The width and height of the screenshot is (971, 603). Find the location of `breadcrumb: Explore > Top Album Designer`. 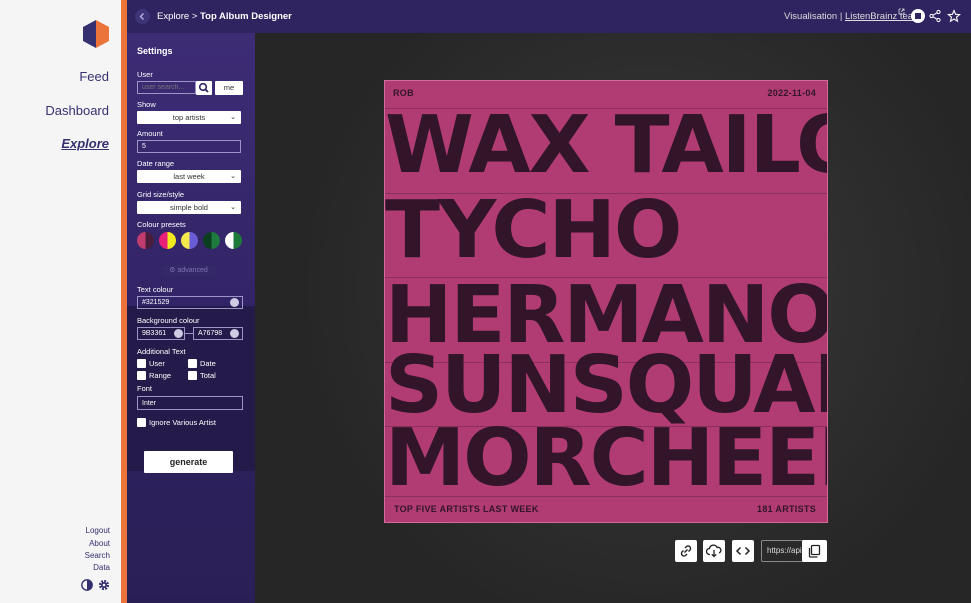

breadcrumb: Explore > Top Album Designer is located at coordinates (224, 16).